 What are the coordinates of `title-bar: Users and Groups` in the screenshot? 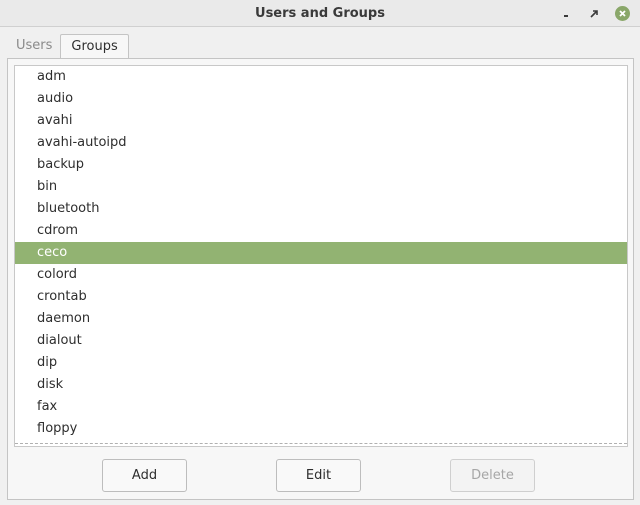 It's located at (320, 13).